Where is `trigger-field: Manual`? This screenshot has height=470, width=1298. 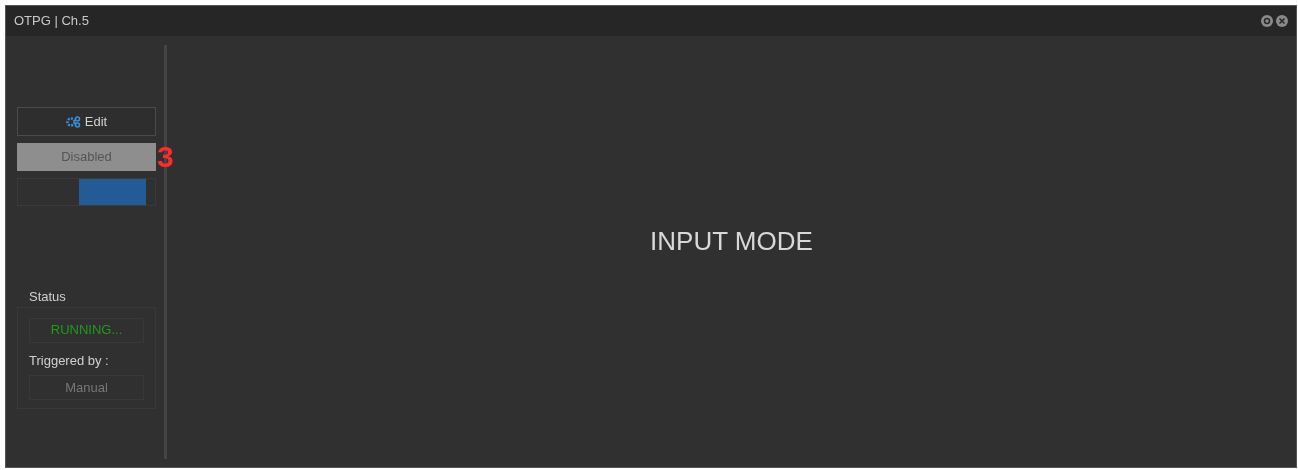 trigger-field: Manual is located at coordinates (86, 387).